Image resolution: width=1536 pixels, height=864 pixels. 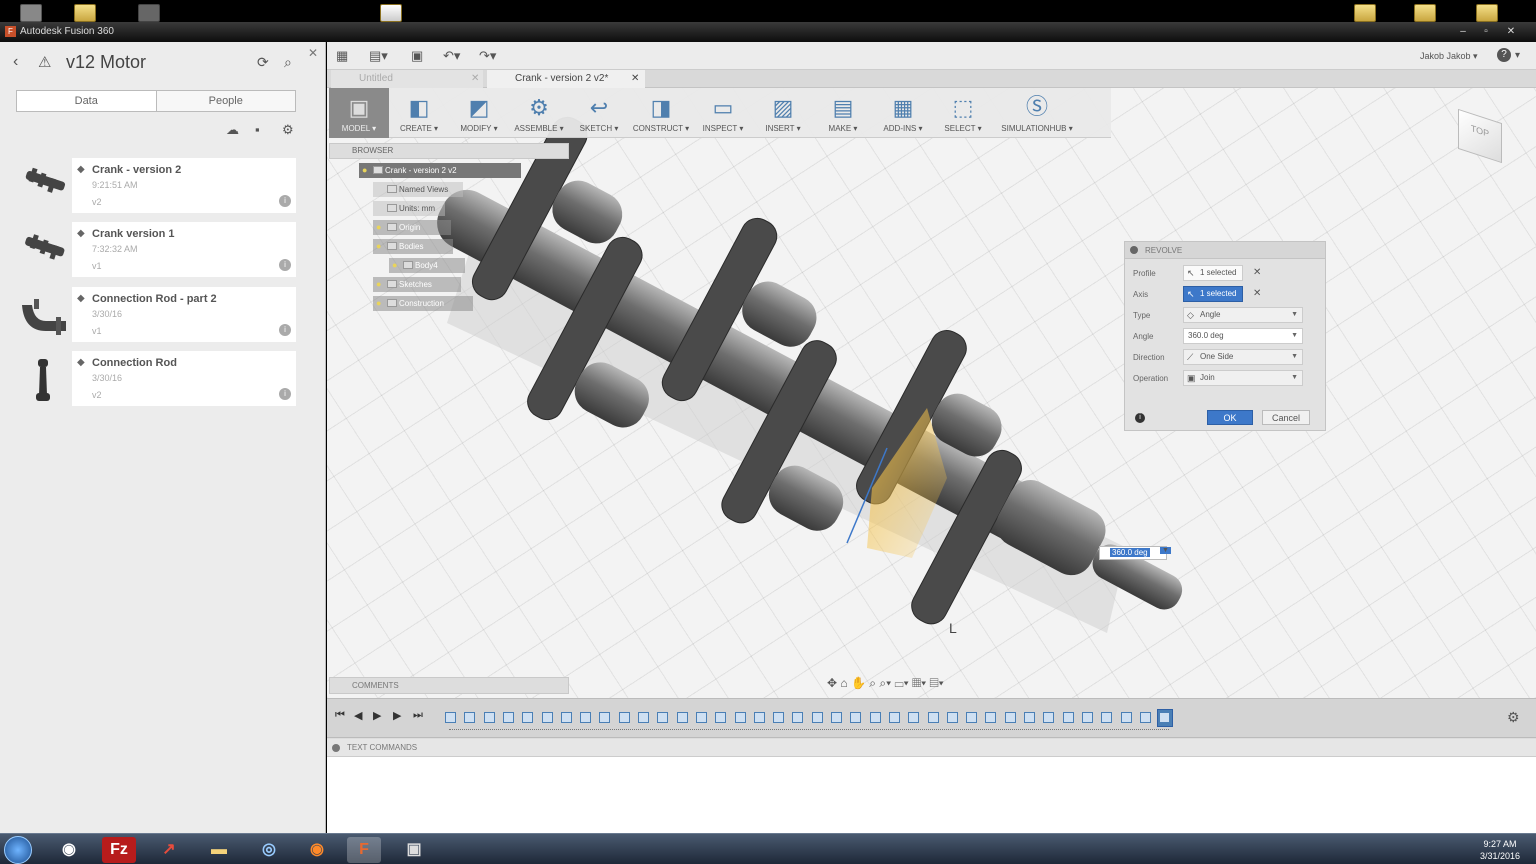 What do you see at coordinates (1257, 272) in the screenshot?
I see `clear-profile-icon: ✕` at bounding box center [1257, 272].